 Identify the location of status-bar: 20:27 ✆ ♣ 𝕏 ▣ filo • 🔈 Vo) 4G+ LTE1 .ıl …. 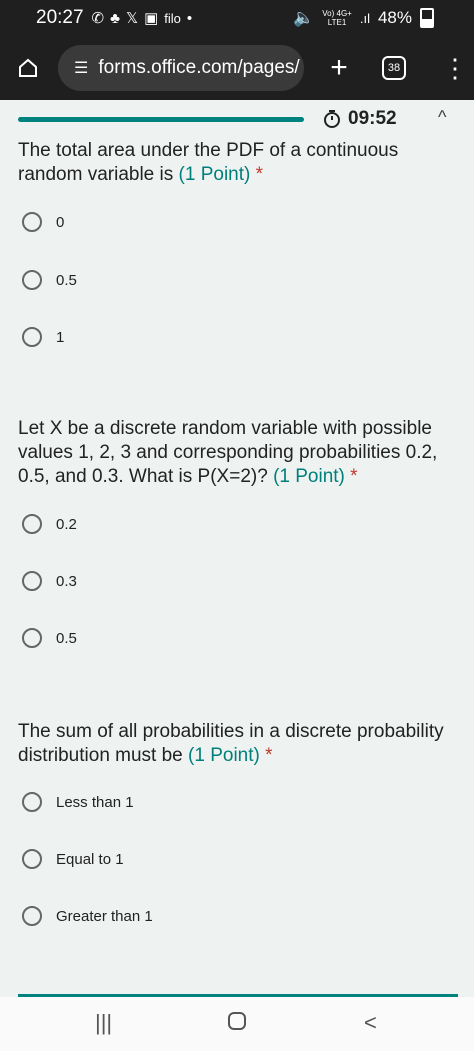
(237, 18).